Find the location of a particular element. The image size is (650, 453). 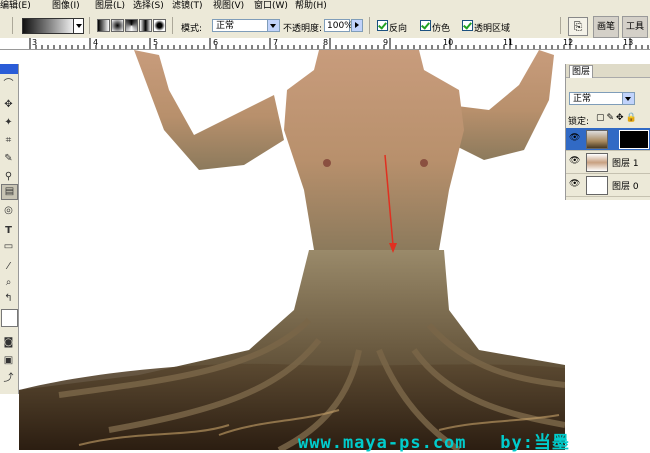

ruler-label: 9 is located at coordinates (386, 42).